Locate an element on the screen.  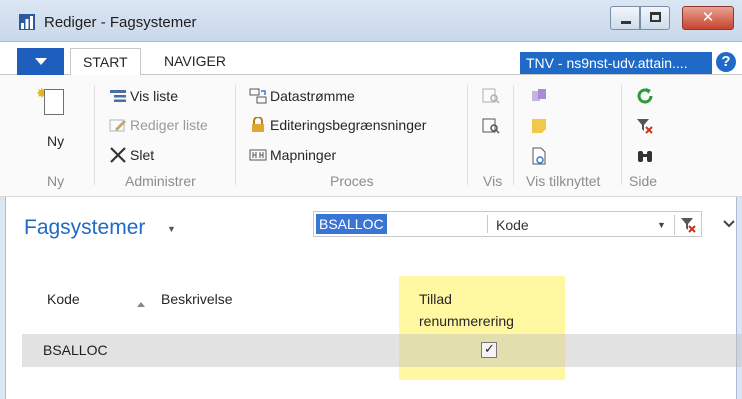
application-menu-button is located at coordinates (40, 61).